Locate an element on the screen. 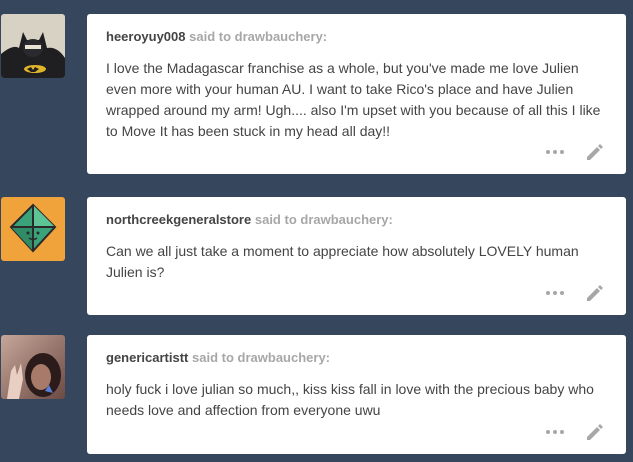 The height and width of the screenshot is (462, 633). asker-username: northcreekgeneralstore is located at coordinates (178, 219).